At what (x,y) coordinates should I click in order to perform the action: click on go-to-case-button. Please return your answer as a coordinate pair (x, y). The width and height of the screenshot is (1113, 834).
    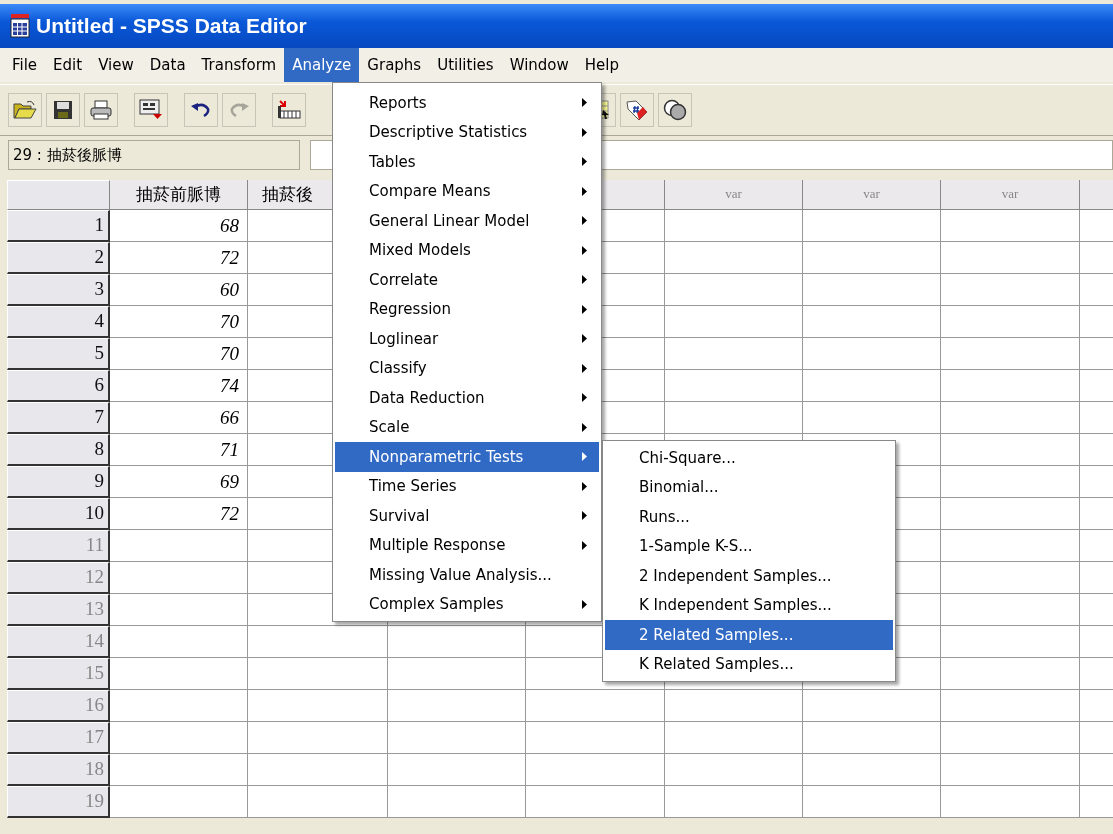
    Looking at the image, I should click on (289, 110).